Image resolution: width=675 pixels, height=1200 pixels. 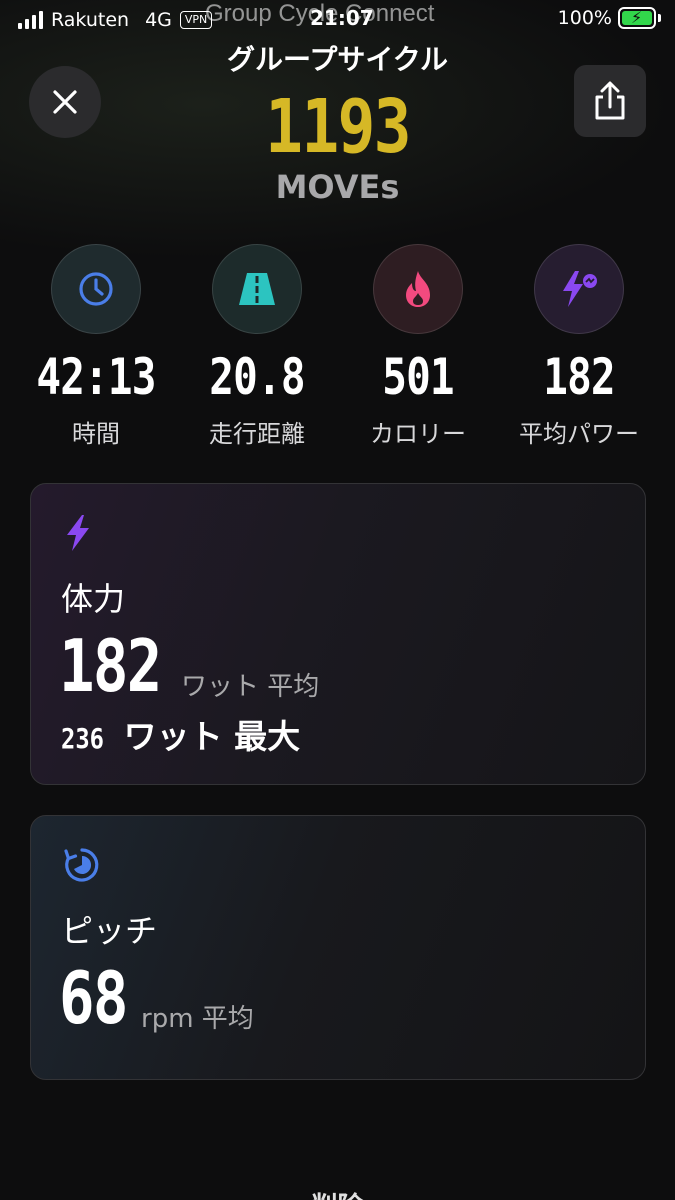 I want to click on moves-value: 1193, so click(x=338, y=127).